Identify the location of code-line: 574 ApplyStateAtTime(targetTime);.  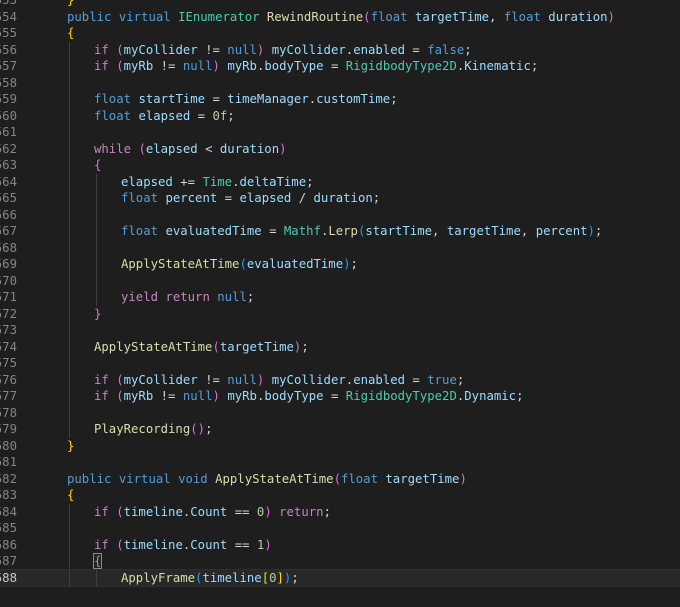
(340, 346).